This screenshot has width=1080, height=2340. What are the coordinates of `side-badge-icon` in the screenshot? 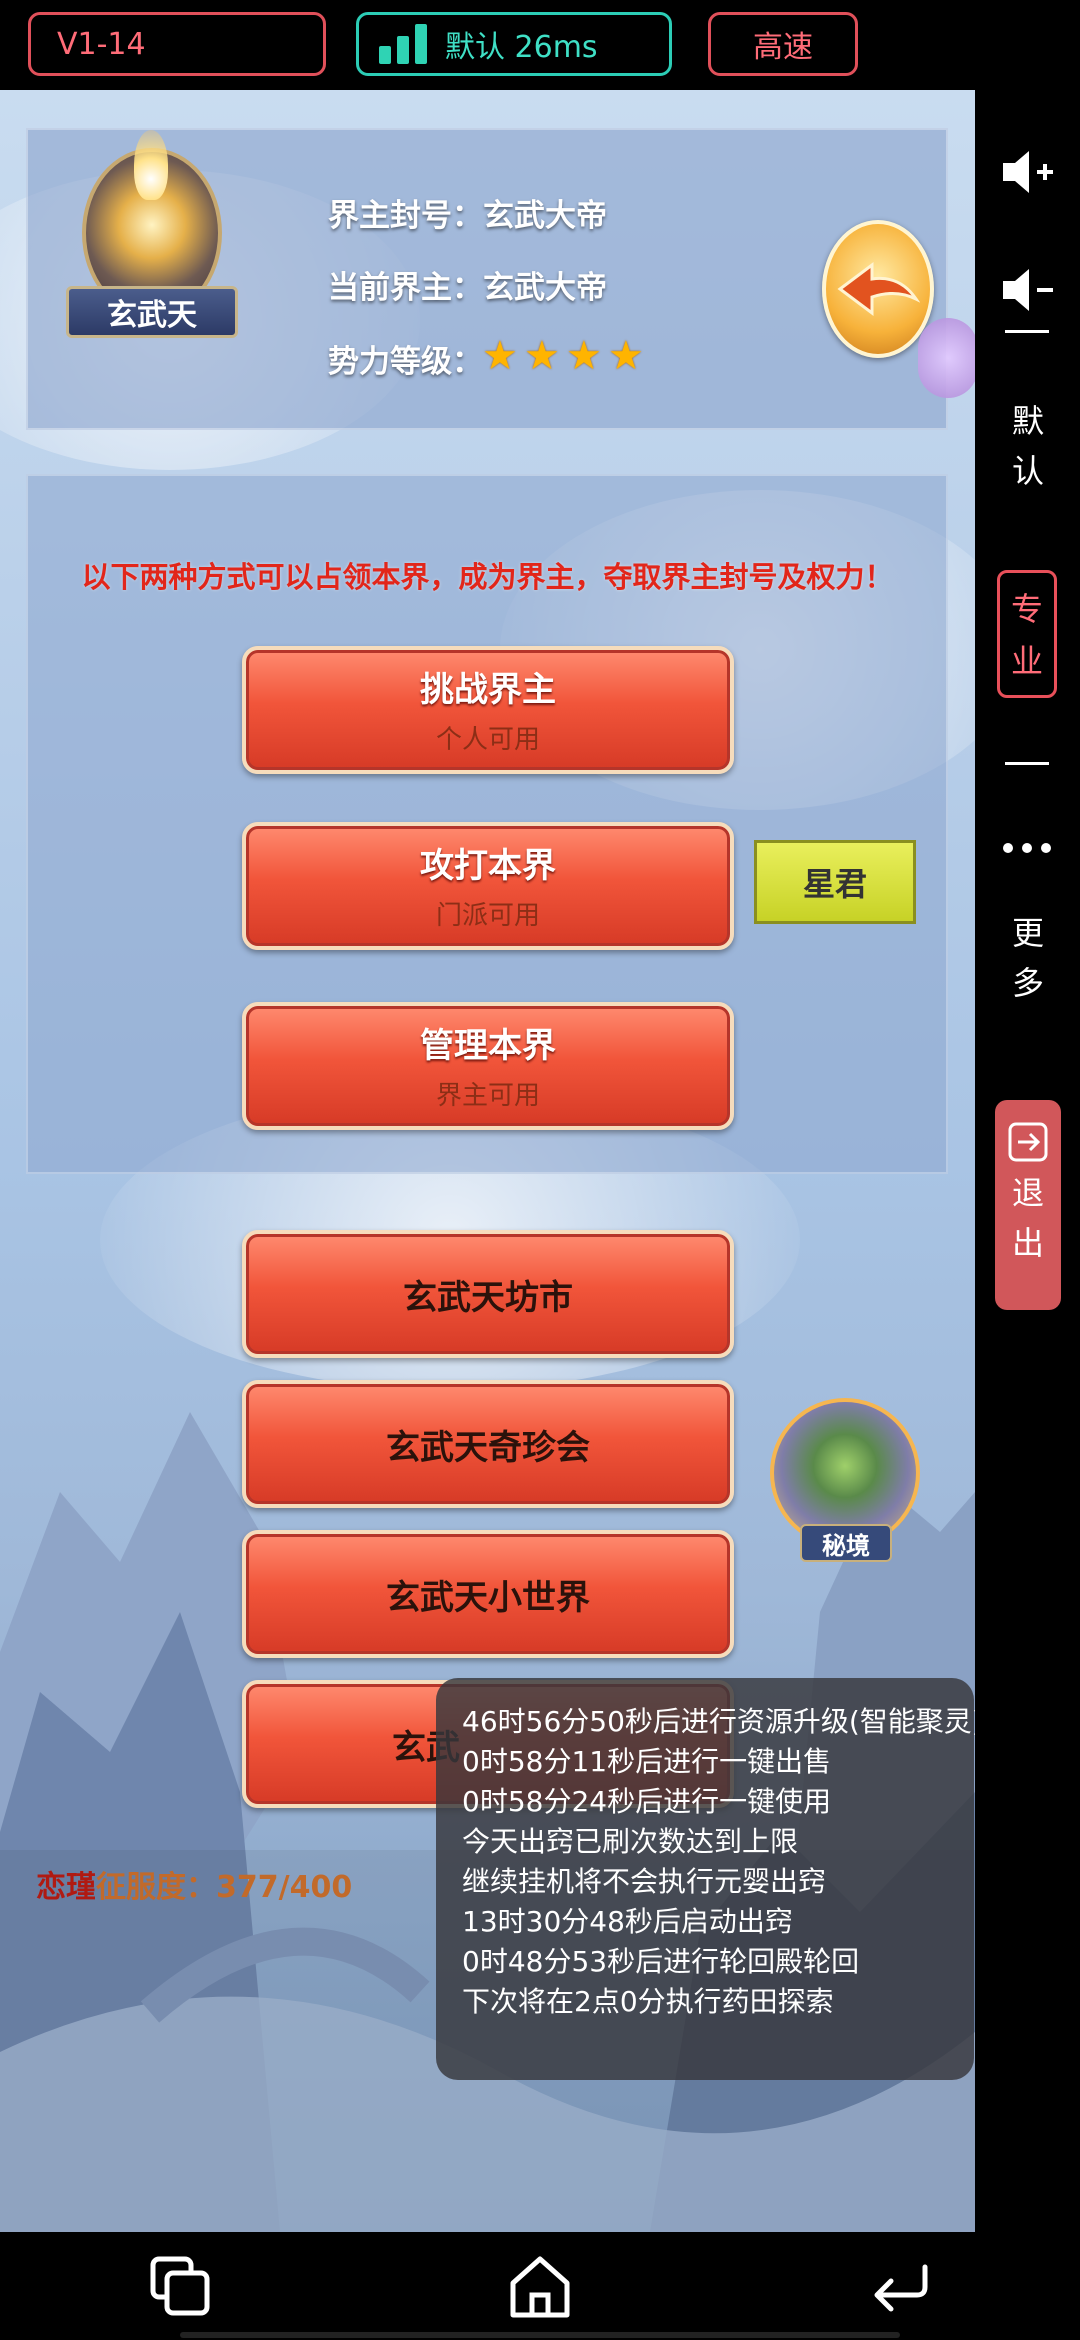 It's located at (946, 358).